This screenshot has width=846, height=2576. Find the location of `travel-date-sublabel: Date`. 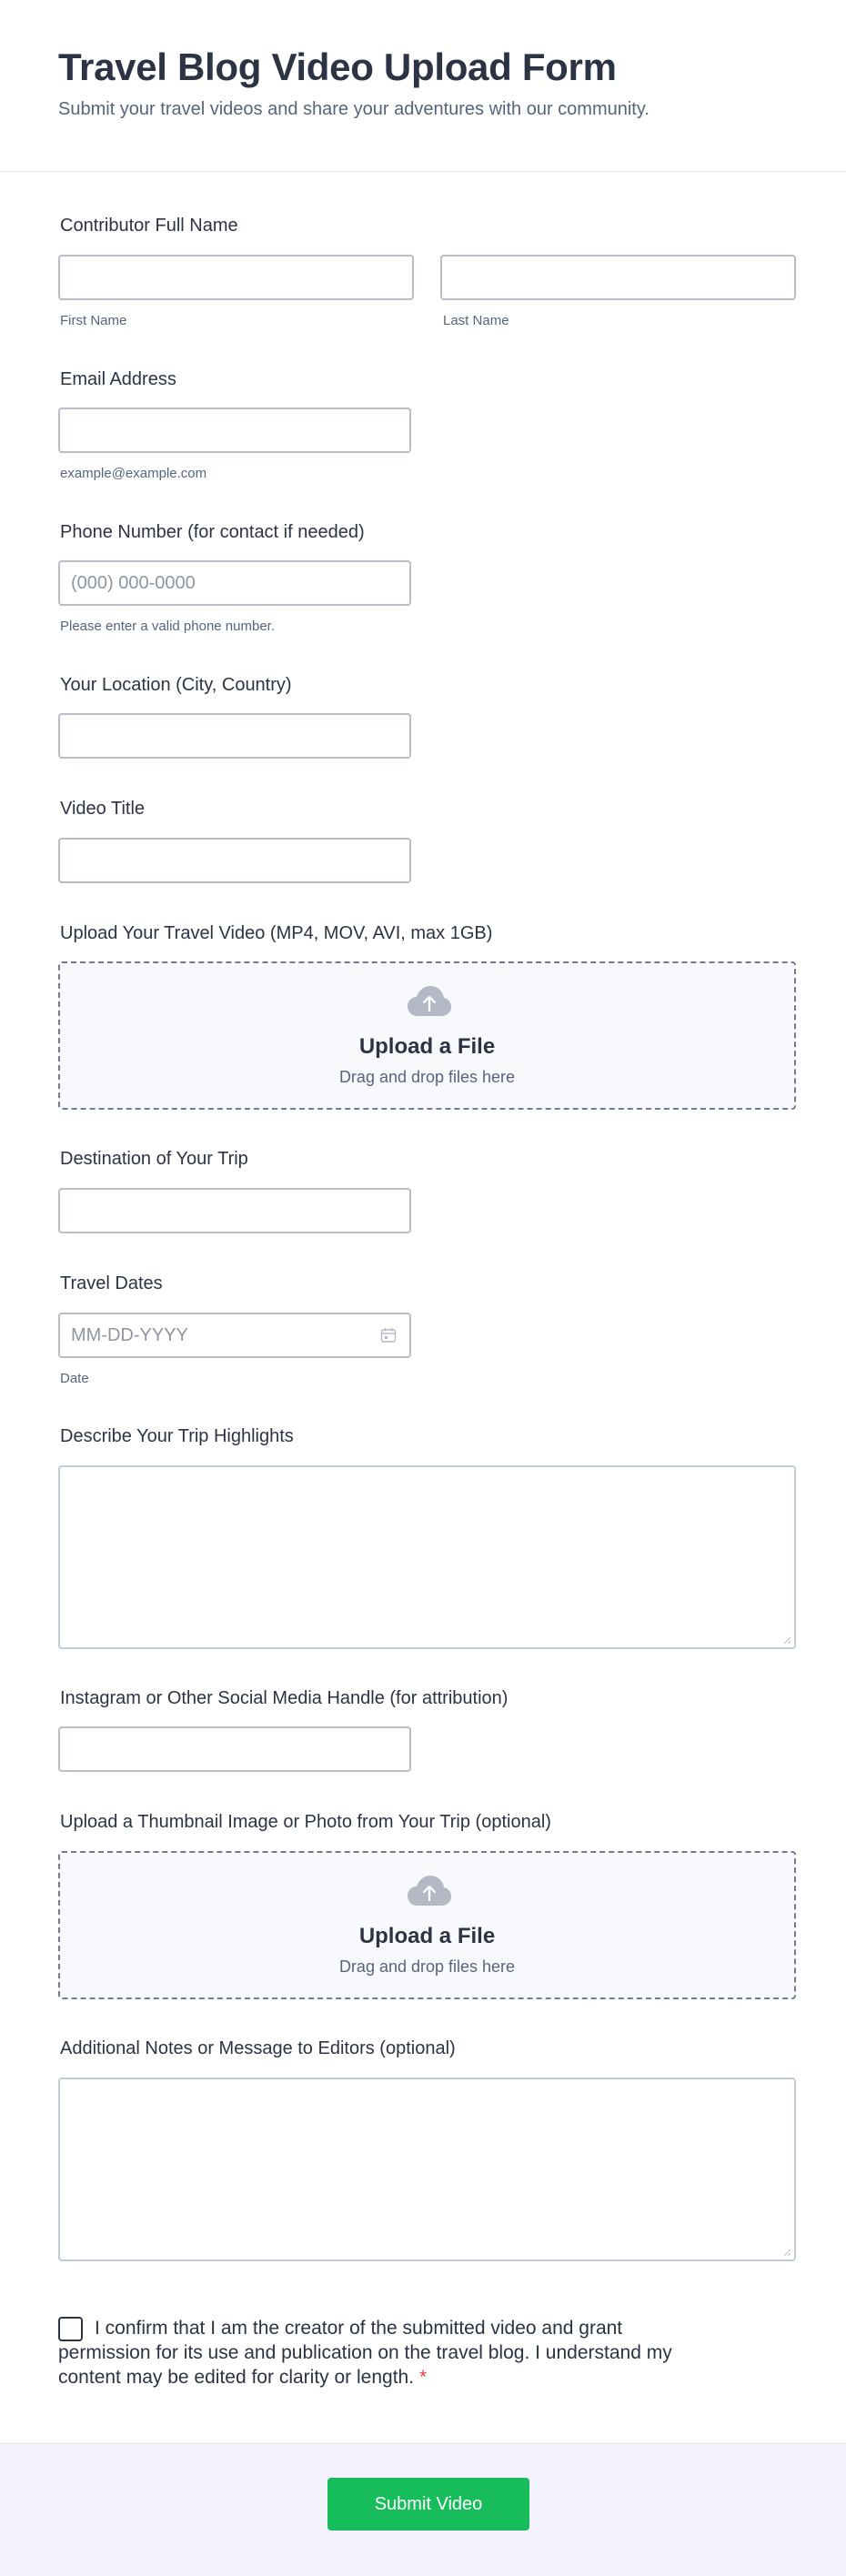

travel-date-sublabel: Date is located at coordinates (74, 1378).